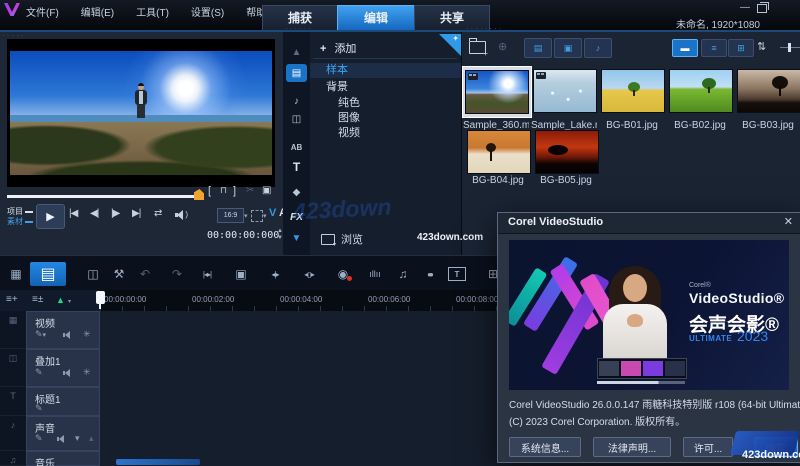  What do you see at coordinates (145, 274) in the screenshot?
I see `undo-icon: ↶` at bounding box center [145, 274].